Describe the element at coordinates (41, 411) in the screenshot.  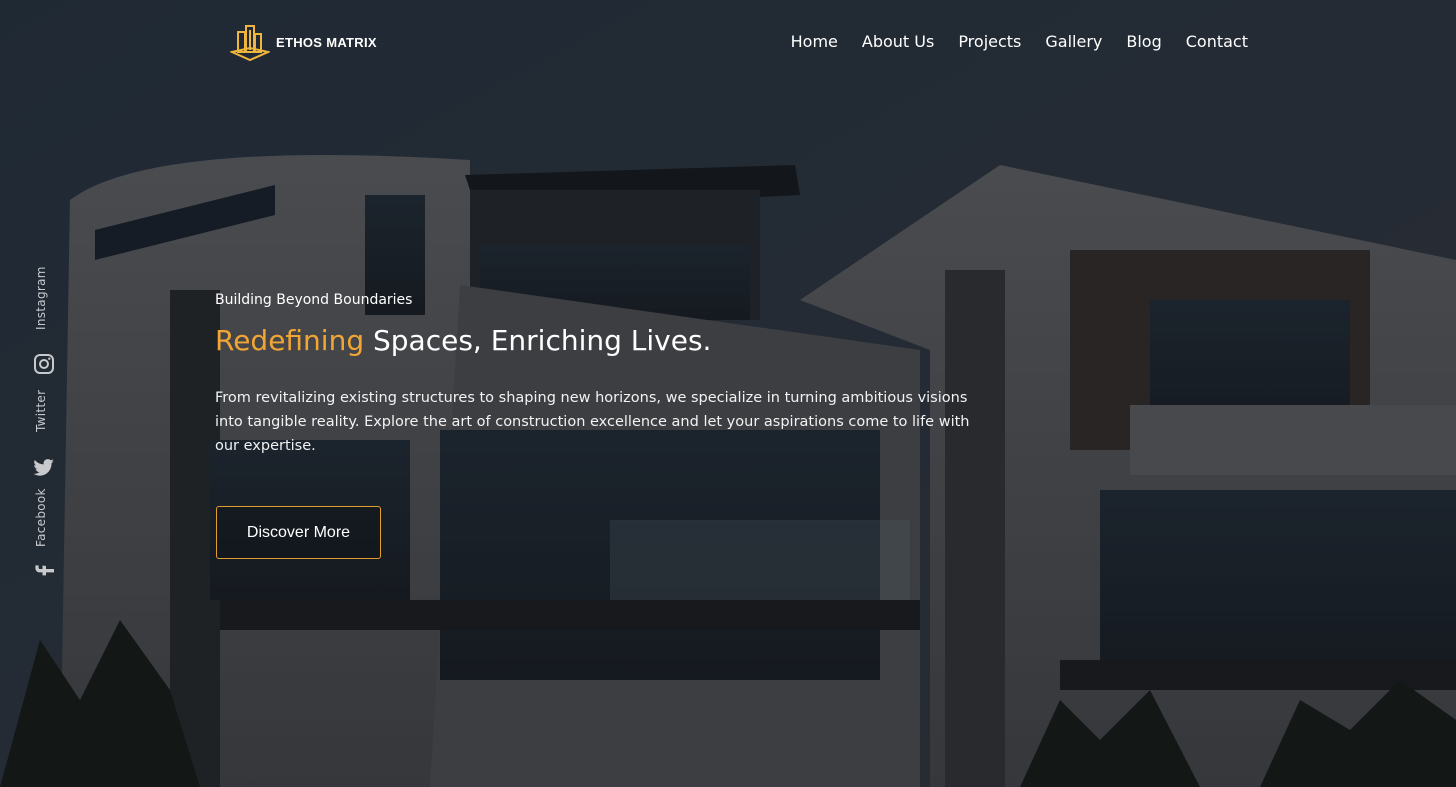
I see `twitter-link: Twitter` at that location.